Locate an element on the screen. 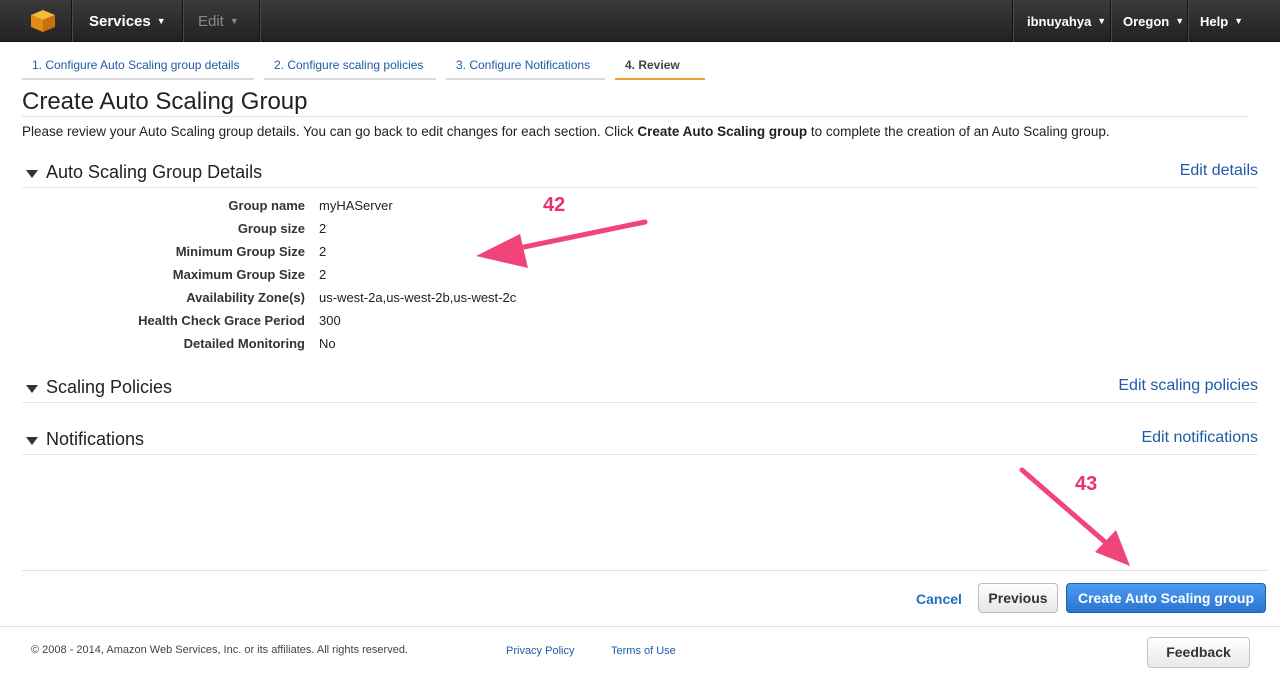  privacy-policy-link: Privacy Policy is located at coordinates (540, 651).